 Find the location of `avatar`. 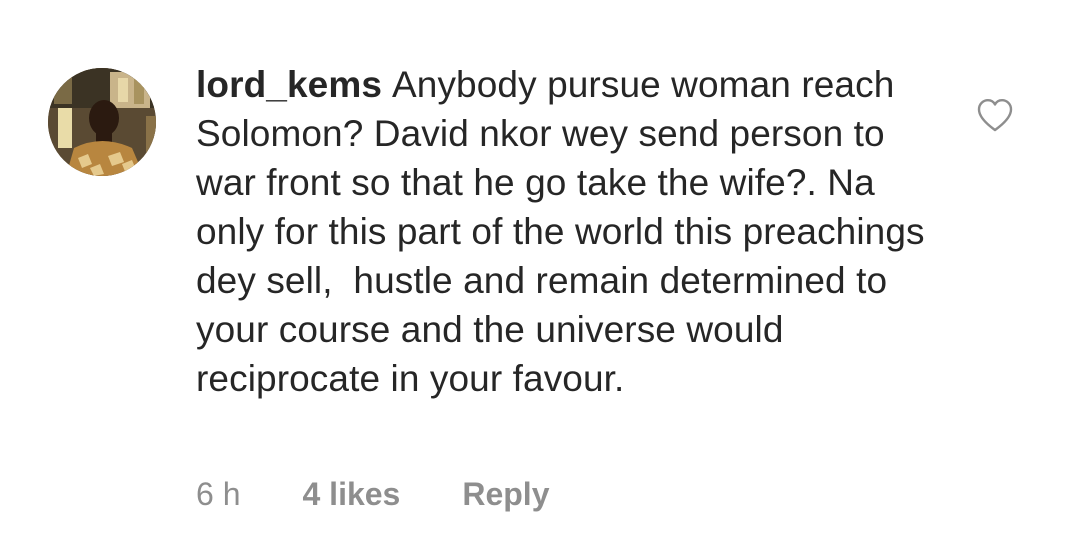

avatar is located at coordinates (102, 122).